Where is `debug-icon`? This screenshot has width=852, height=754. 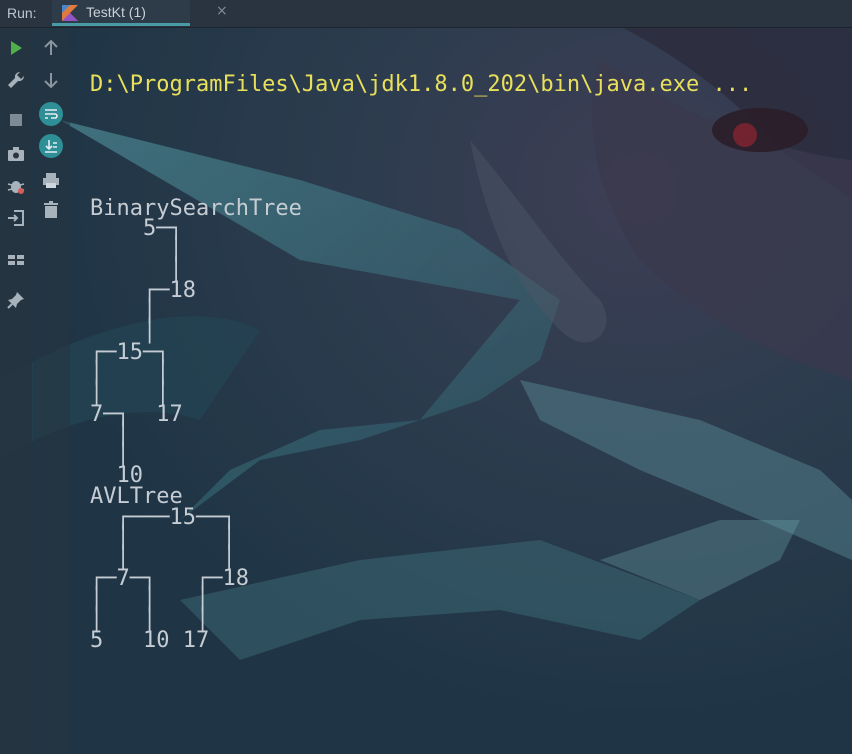
debug-icon is located at coordinates (16, 186).